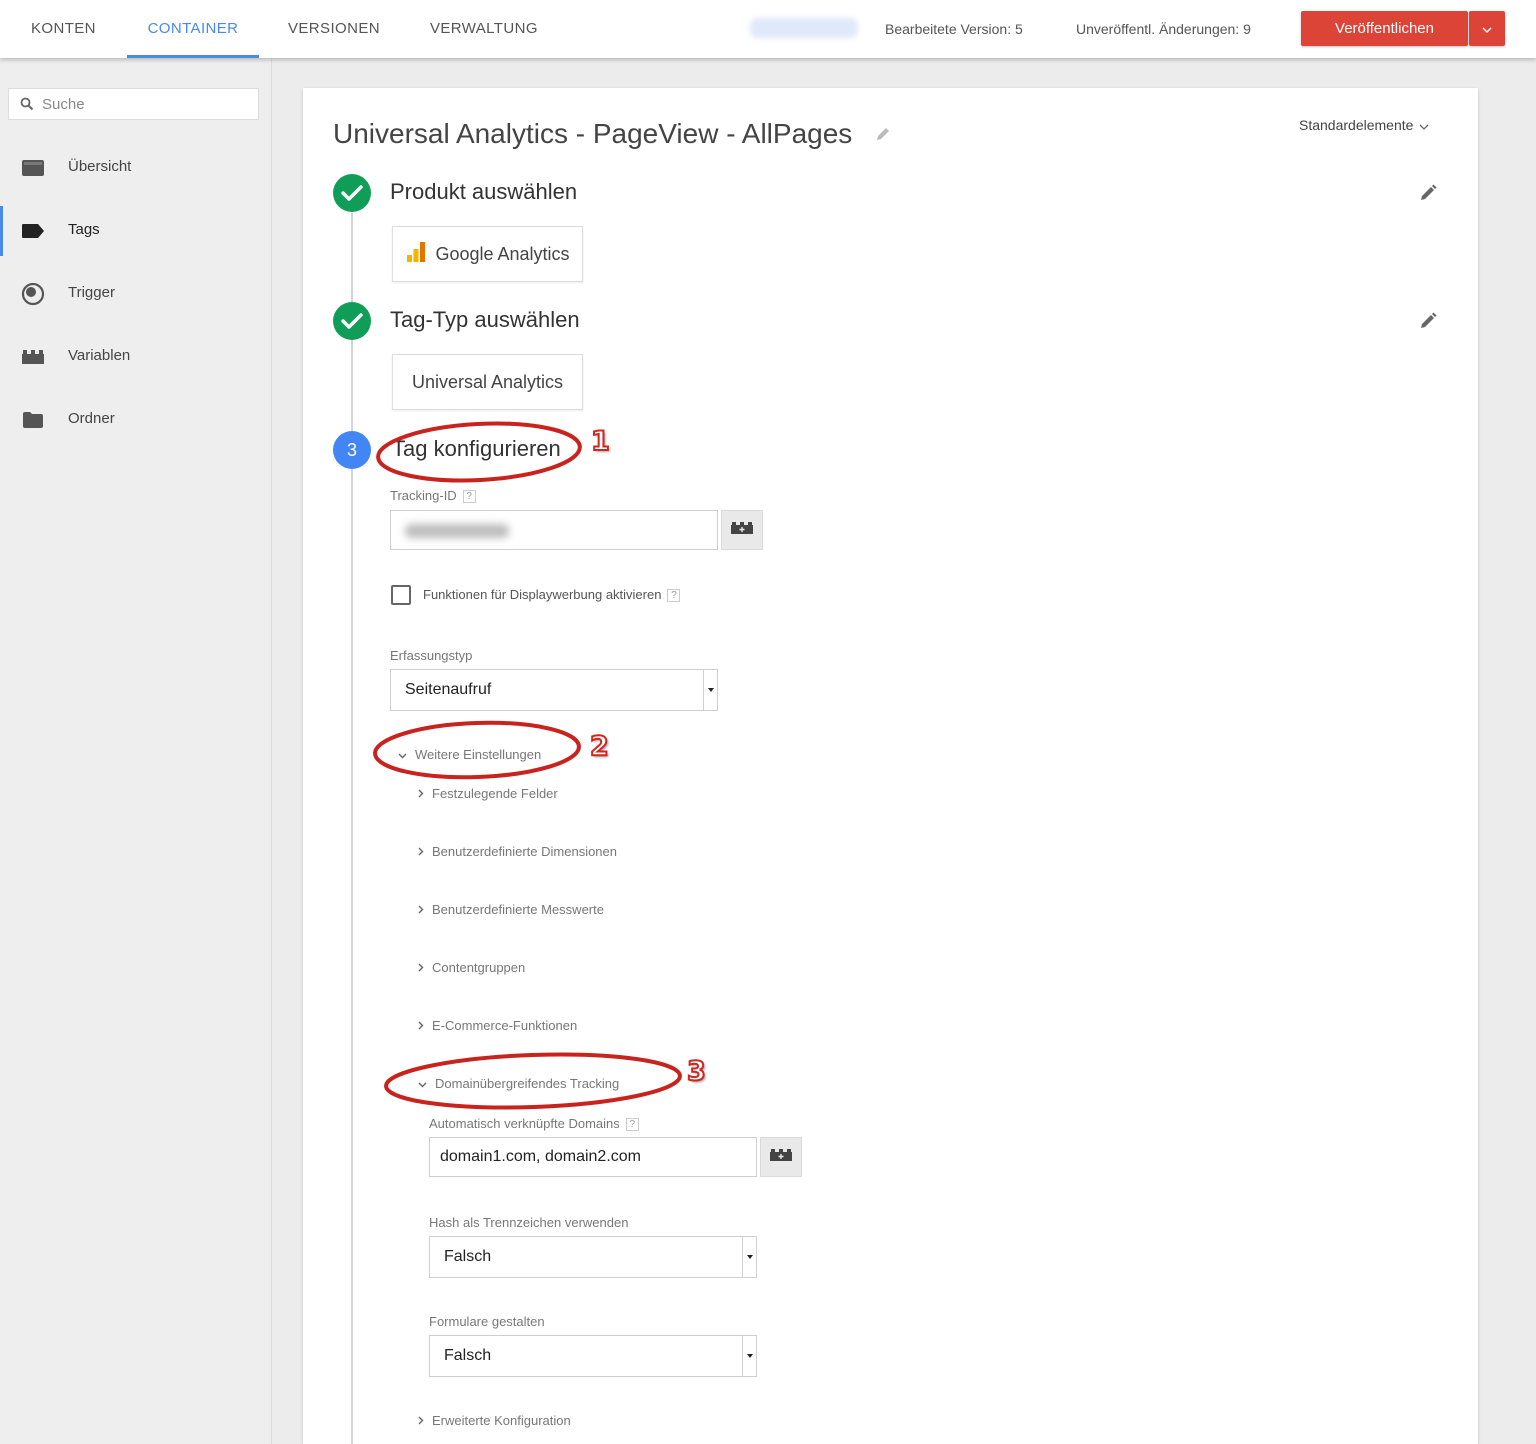 The height and width of the screenshot is (1444, 1536). I want to click on tag-icon, so click(33, 231).